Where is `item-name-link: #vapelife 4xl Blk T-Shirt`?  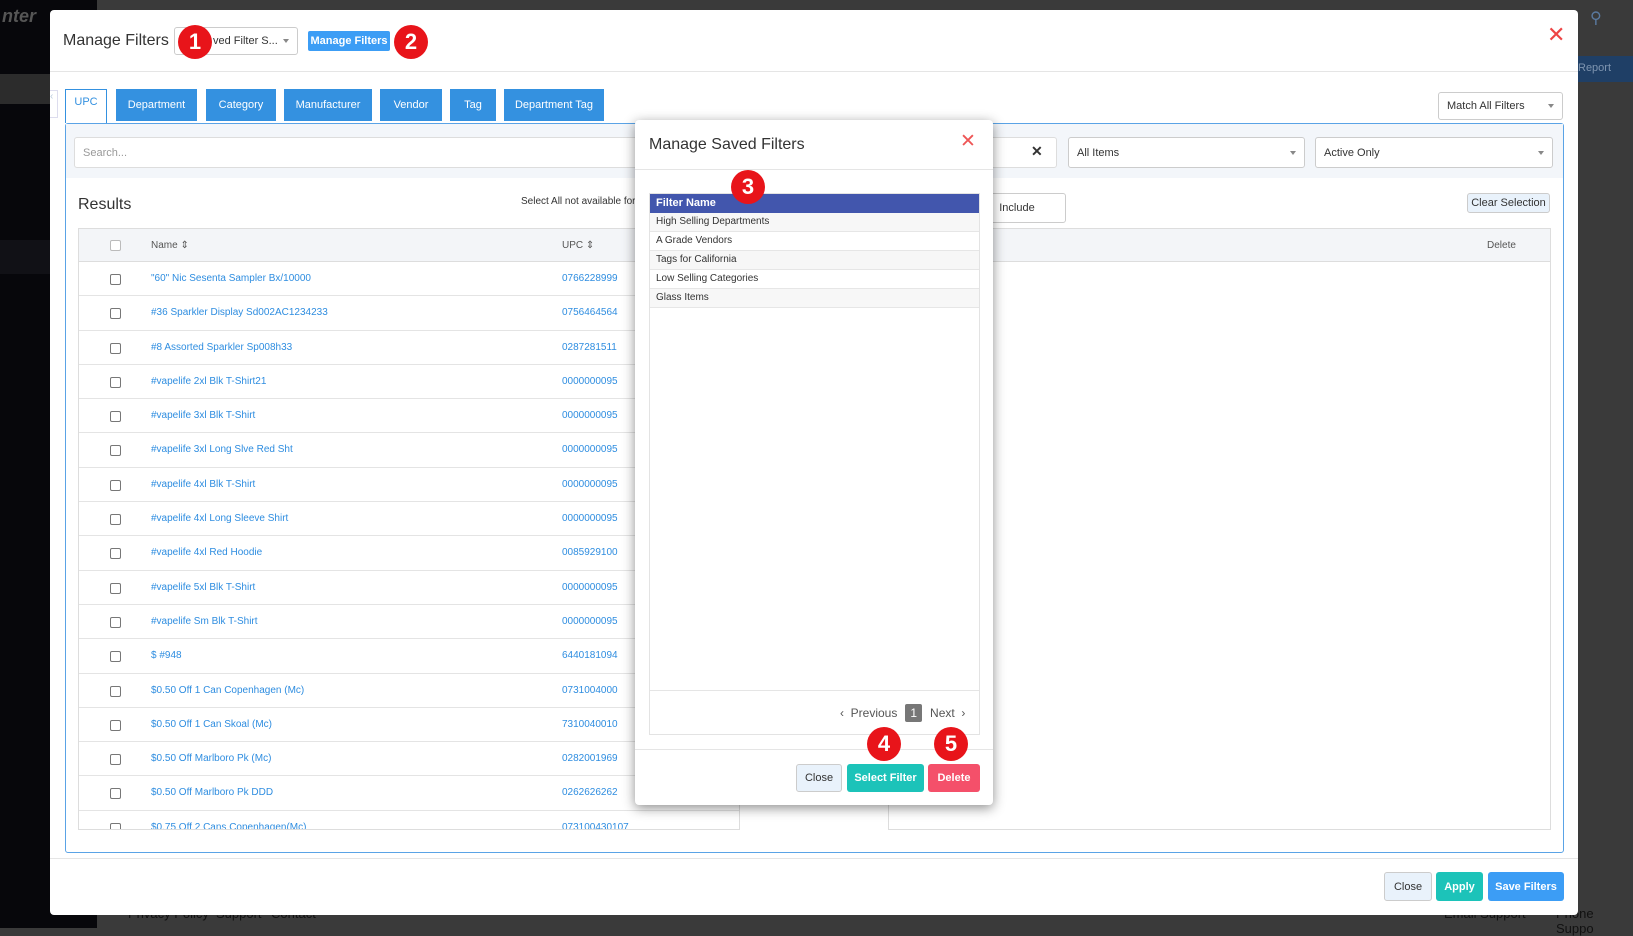
item-name-link: #vapelife 4xl Blk T-Shirt is located at coordinates (203, 484).